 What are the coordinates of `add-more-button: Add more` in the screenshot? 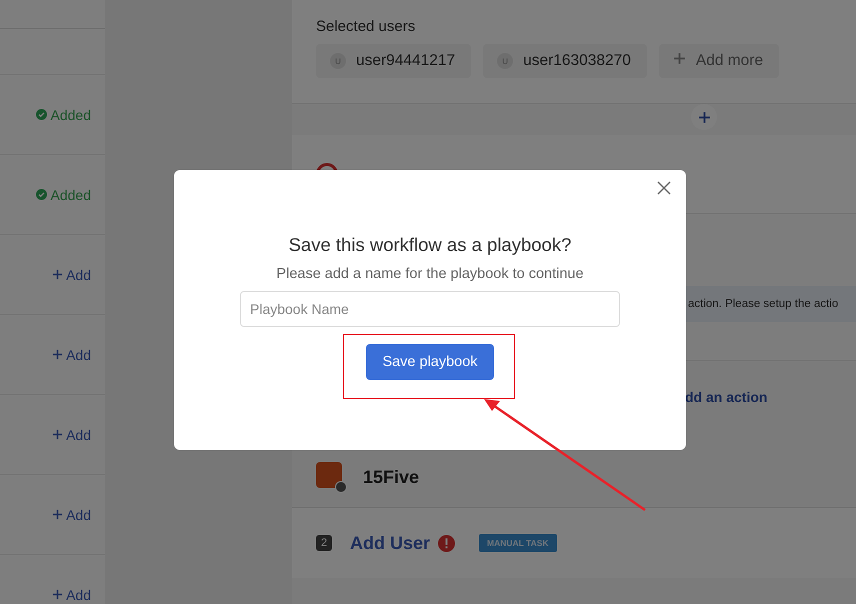 It's located at (719, 61).